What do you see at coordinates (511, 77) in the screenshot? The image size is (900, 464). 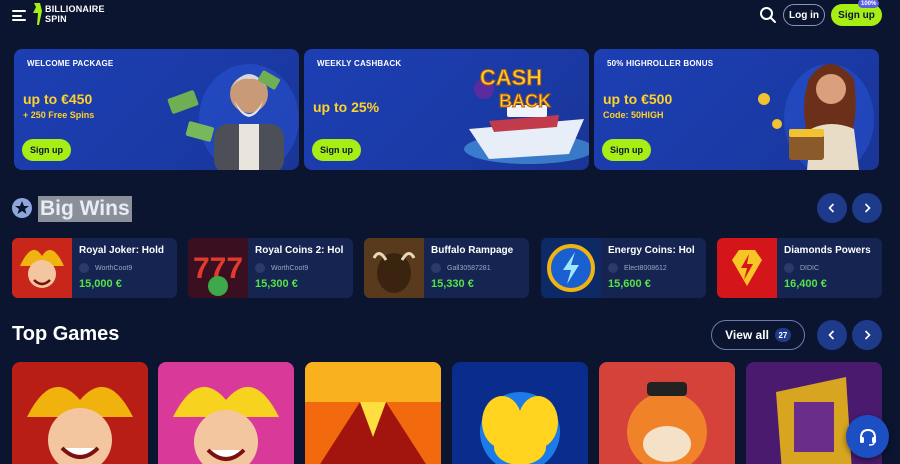 I see `cash-art-text: CASH` at bounding box center [511, 77].